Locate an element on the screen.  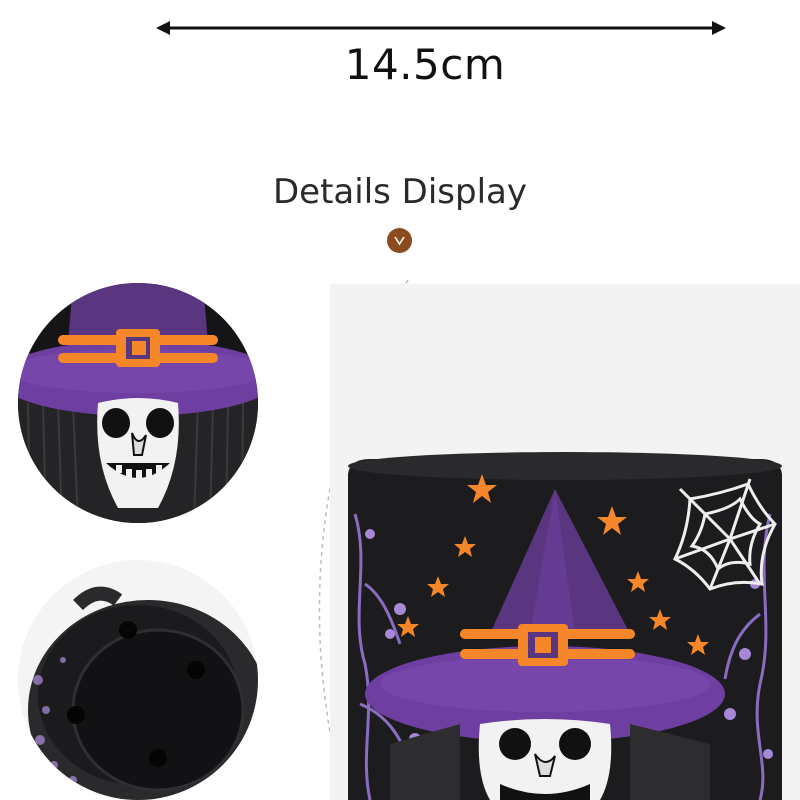
hat-closeup-photo is located at coordinates (138, 403).